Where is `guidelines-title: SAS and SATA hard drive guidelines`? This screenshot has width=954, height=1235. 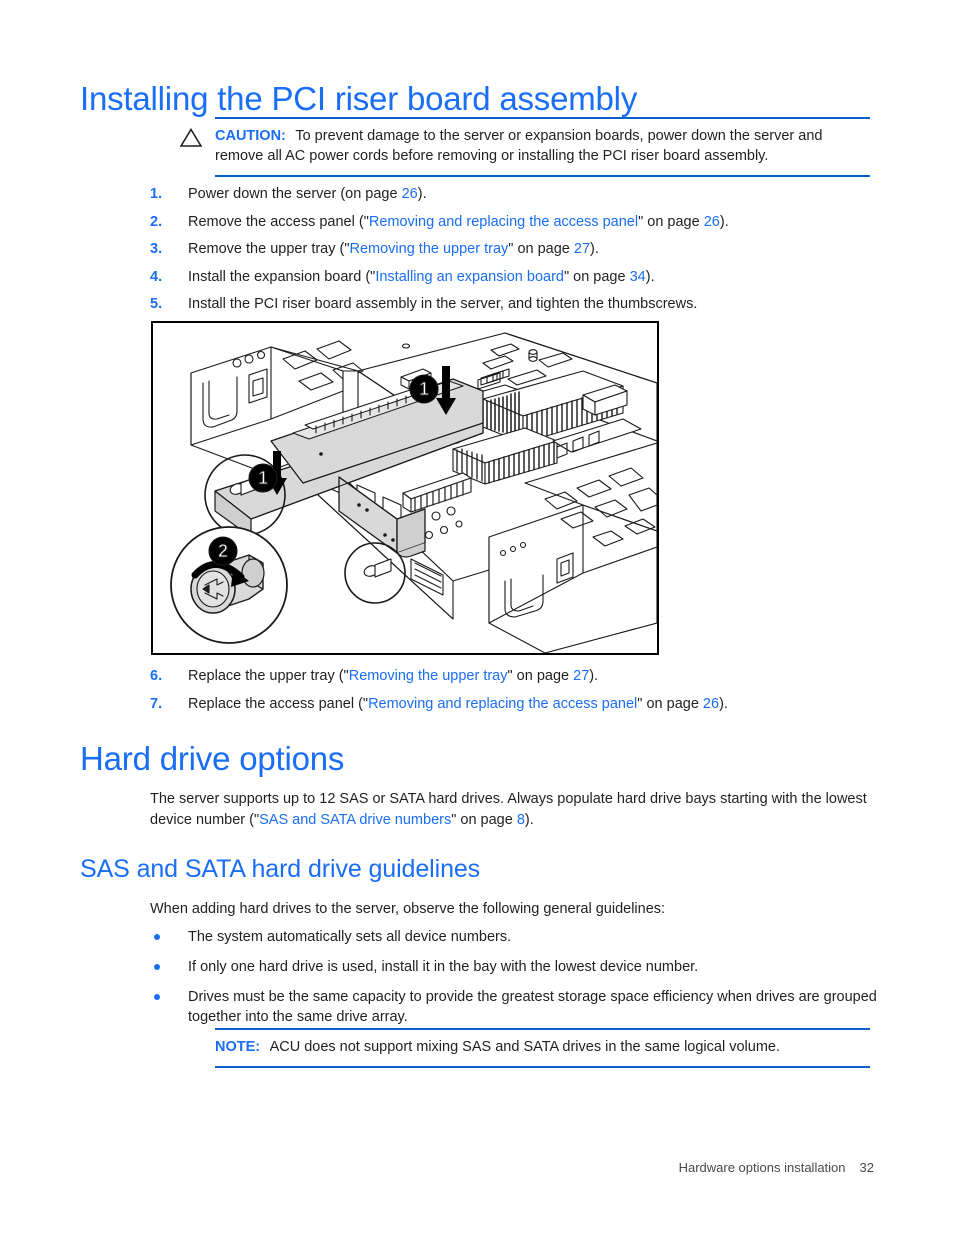 guidelines-title: SAS and SATA hard drive guidelines is located at coordinates (280, 869).